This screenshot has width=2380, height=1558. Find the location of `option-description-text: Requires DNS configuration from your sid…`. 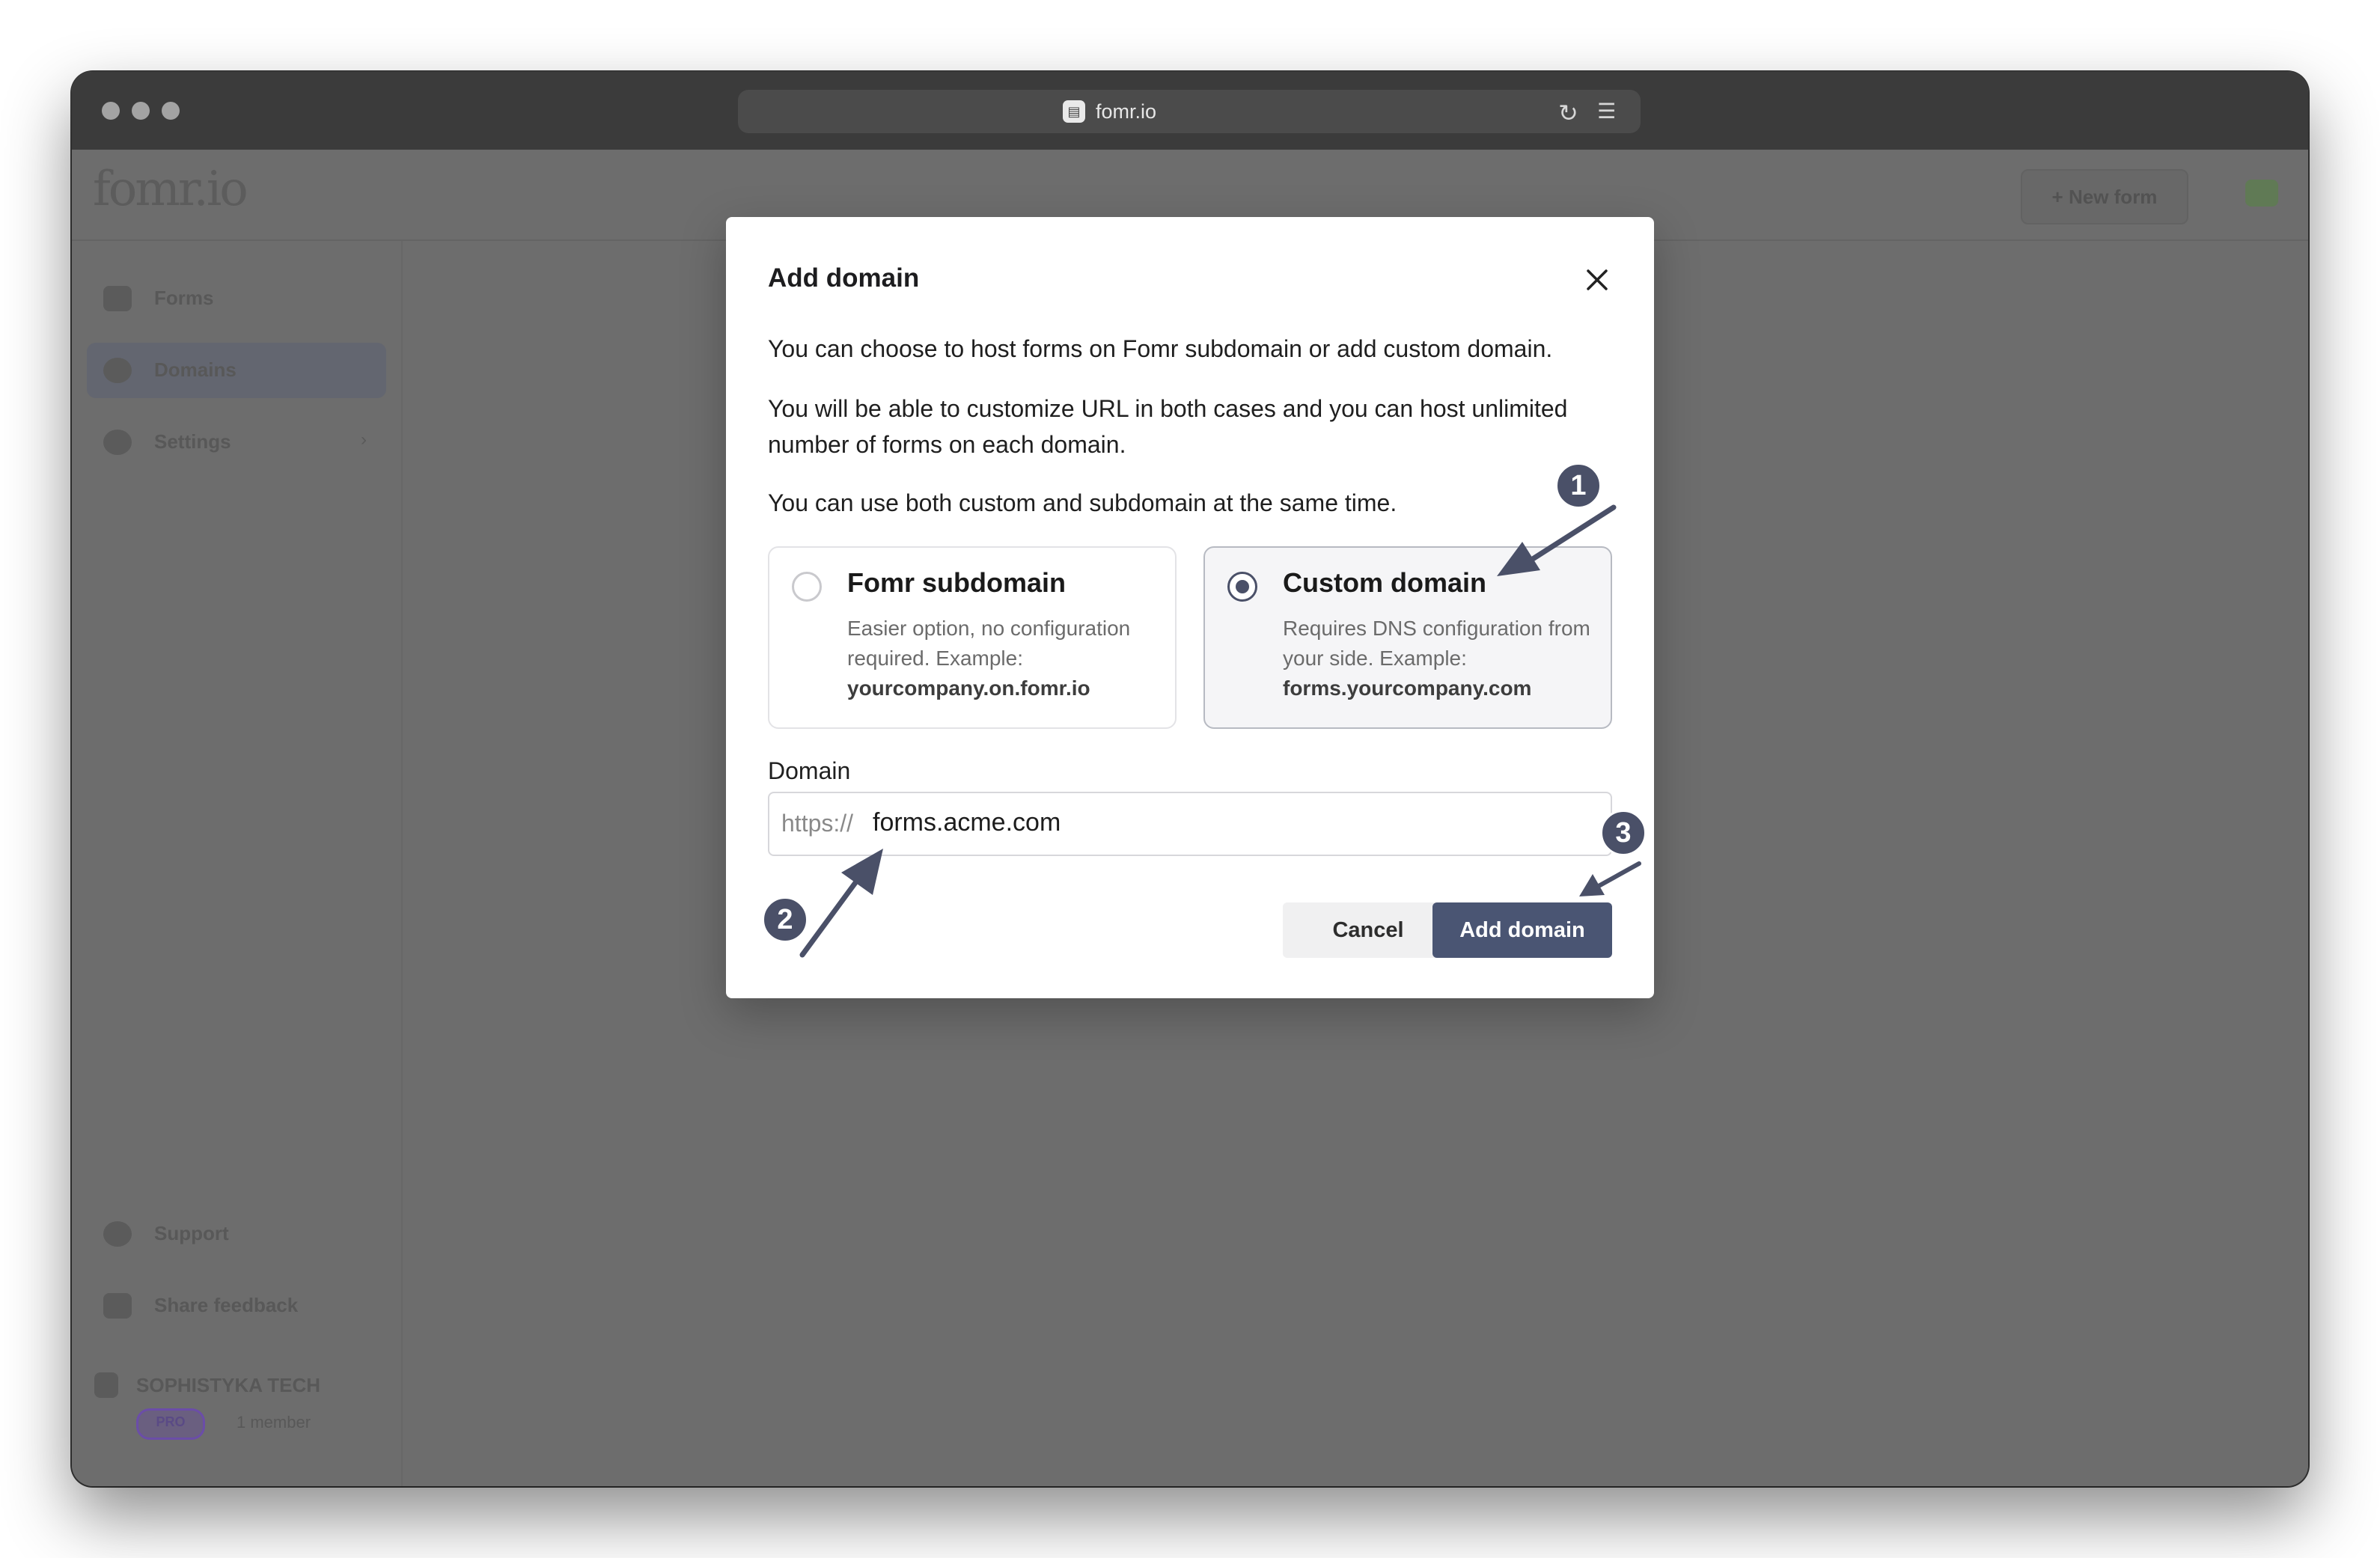

option-description-text: Requires DNS configuration from your sid… is located at coordinates (1436, 643).